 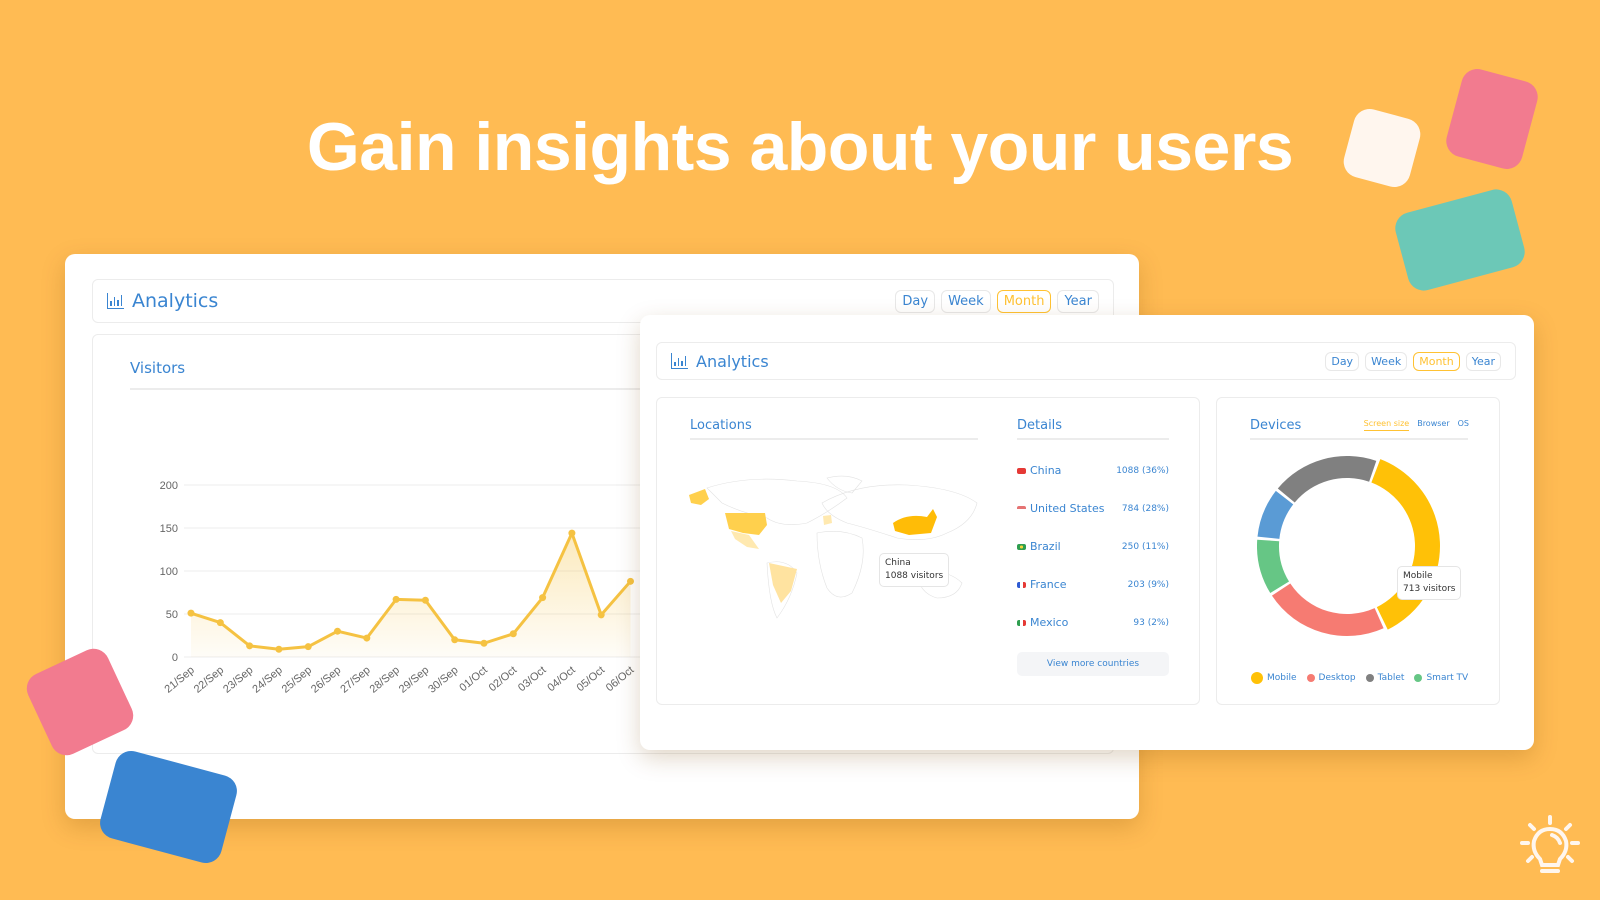 What do you see at coordinates (1275, 514) in the screenshot?
I see `donut-slice-blue-segment` at bounding box center [1275, 514].